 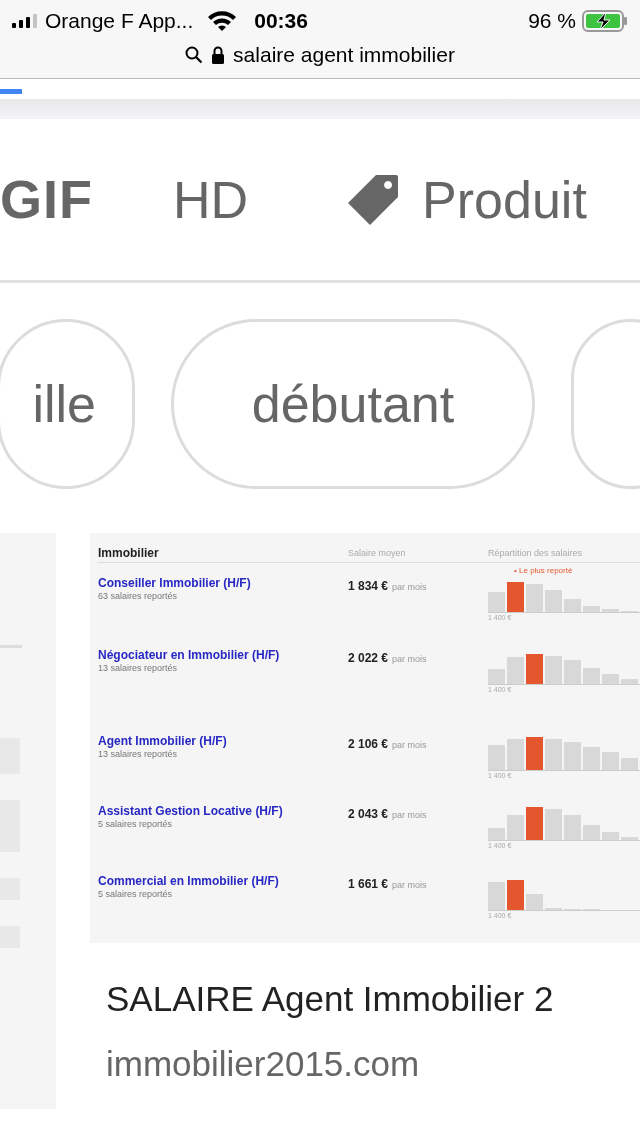 What do you see at coordinates (218, 55) in the screenshot?
I see `lock-icon` at bounding box center [218, 55].